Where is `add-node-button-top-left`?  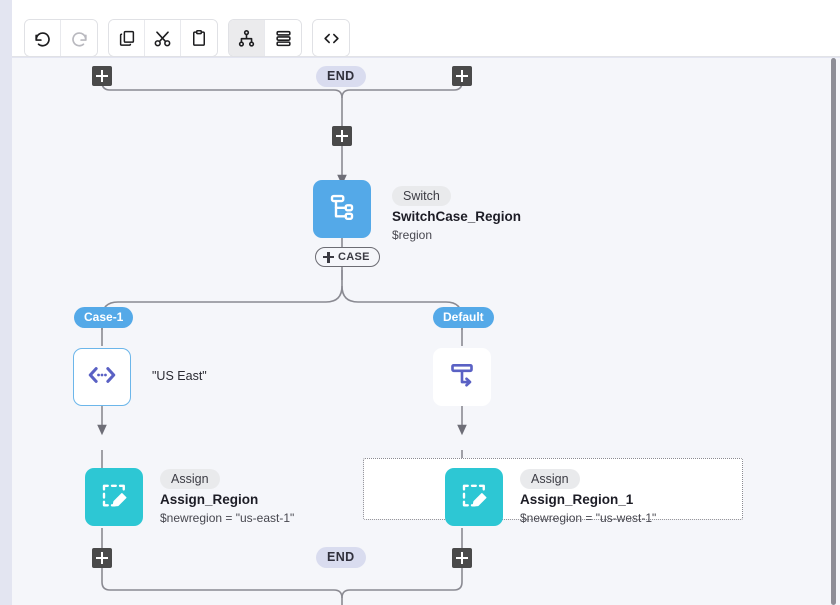
add-node-button-top-left is located at coordinates (102, 76).